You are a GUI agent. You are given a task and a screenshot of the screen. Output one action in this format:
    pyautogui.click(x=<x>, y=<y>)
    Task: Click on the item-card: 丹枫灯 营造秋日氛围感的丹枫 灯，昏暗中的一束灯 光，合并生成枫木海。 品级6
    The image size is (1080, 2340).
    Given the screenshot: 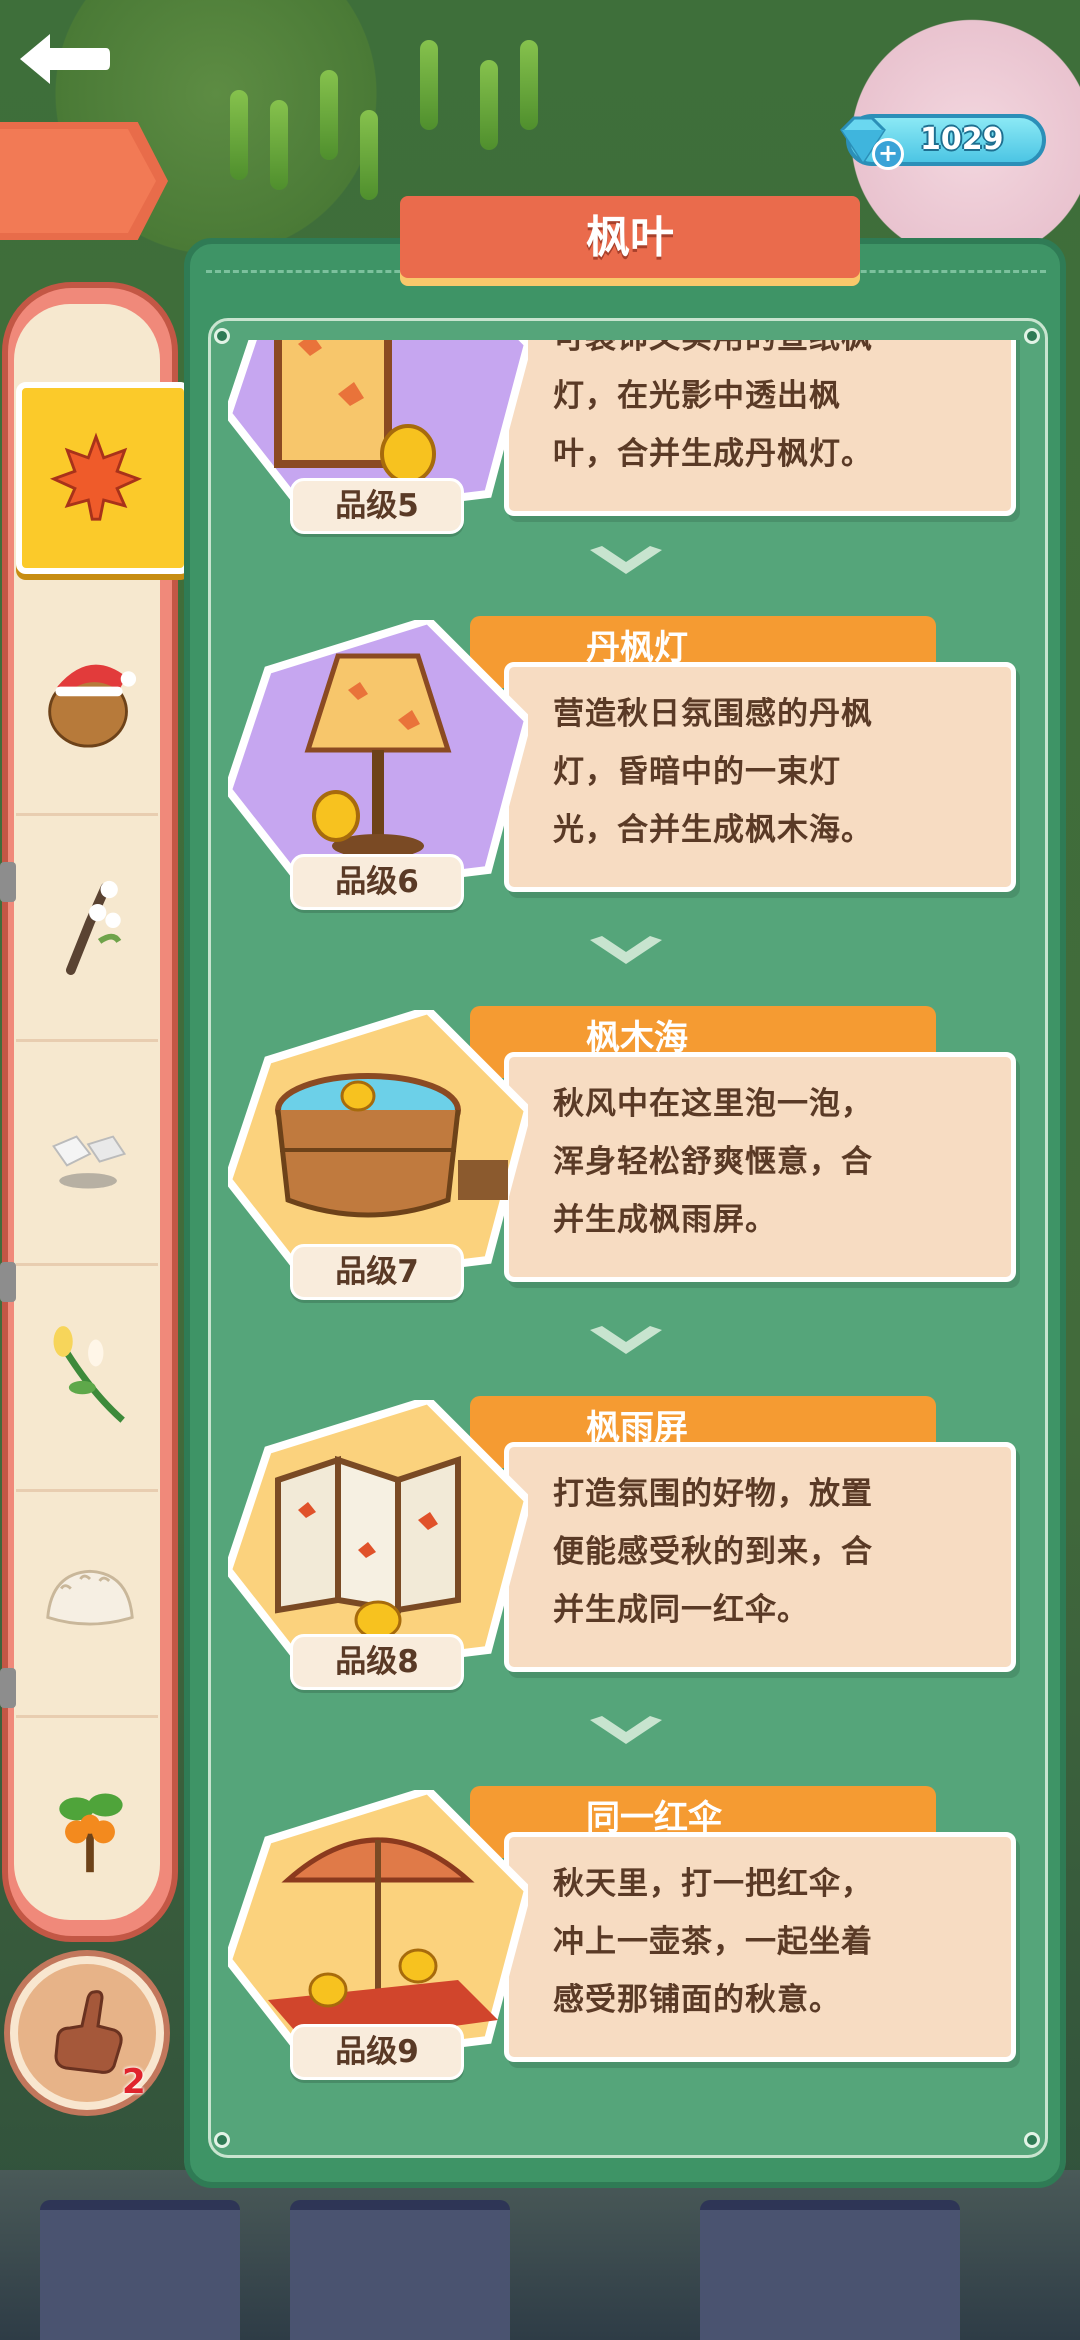 What is the action you would take?
    pyautogui.click(x=627, y=776)
    